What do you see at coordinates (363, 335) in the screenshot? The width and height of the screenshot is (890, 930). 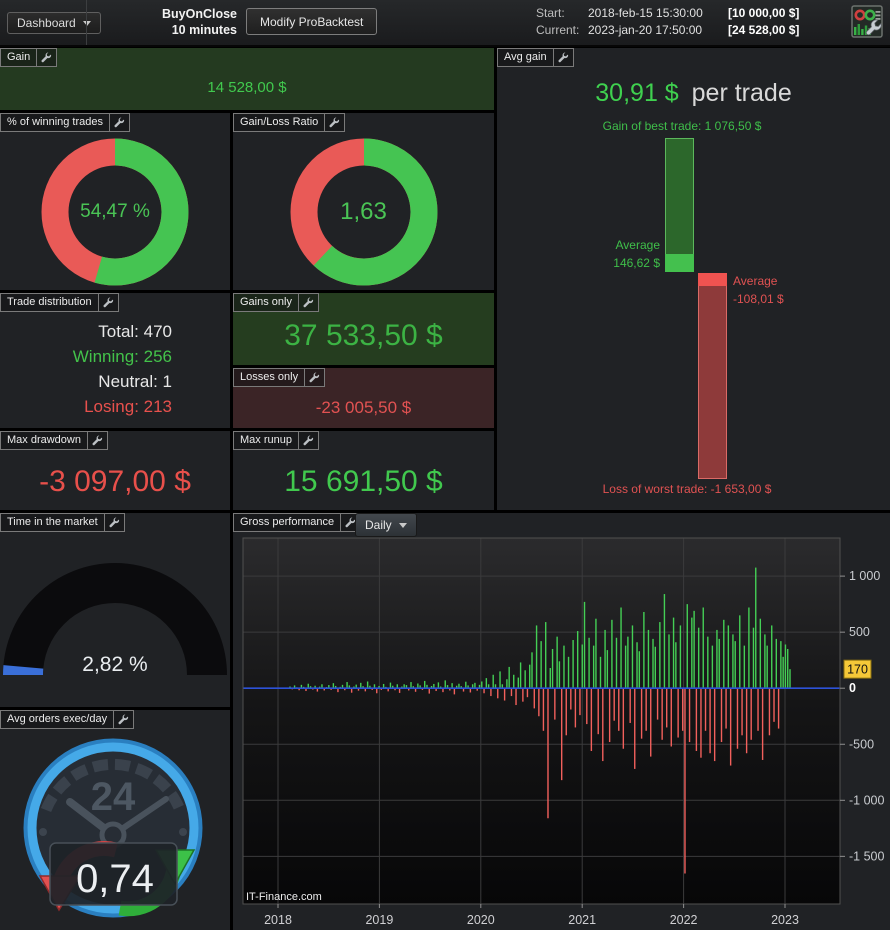 I see `gains-only-value: 37 533,50 $` at bounding box center [363, 335].